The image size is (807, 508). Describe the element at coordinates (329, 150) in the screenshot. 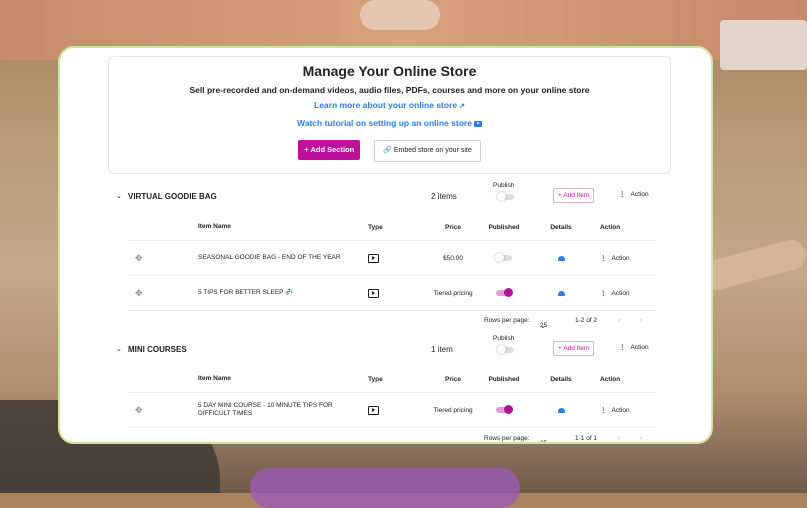

I see `add-section-button: + Add Section` at that location.